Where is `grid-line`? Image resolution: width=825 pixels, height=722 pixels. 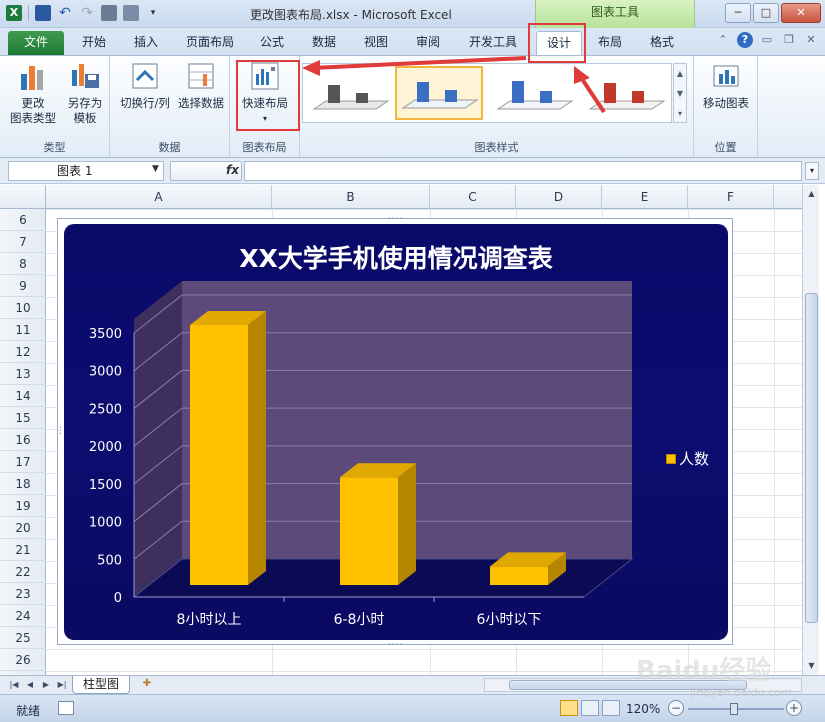
grid-line is located at coordinates (774, 442).